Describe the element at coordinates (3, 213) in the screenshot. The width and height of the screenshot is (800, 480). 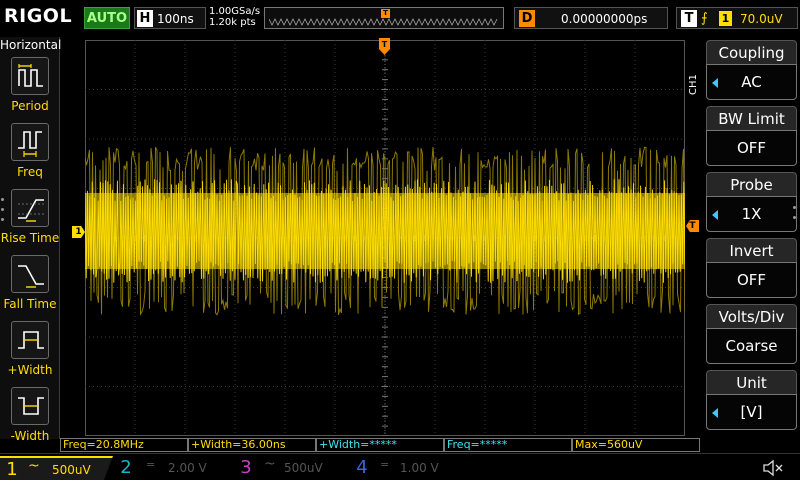
I see `page-indicator-dots` at that location.